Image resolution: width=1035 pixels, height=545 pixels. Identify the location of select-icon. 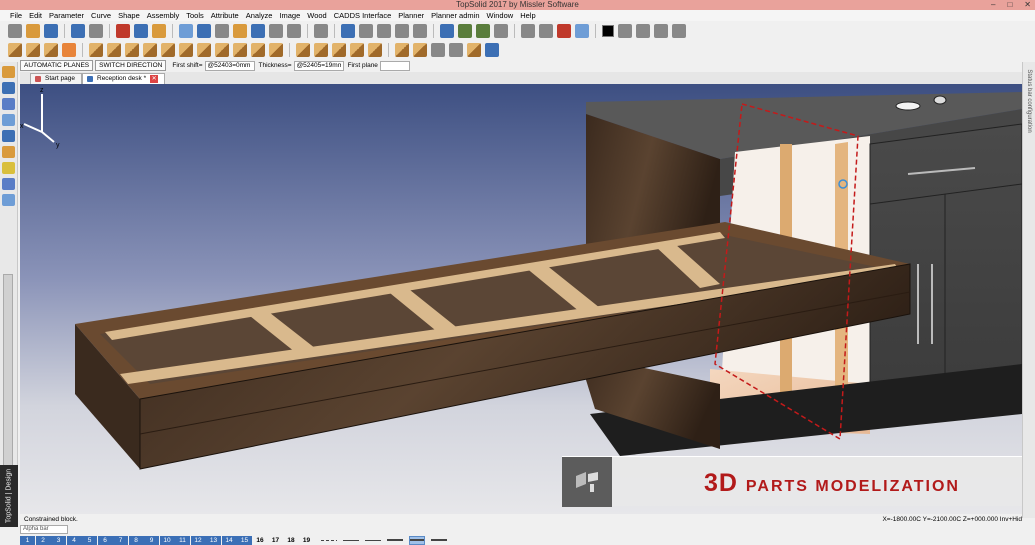
(186, 31).